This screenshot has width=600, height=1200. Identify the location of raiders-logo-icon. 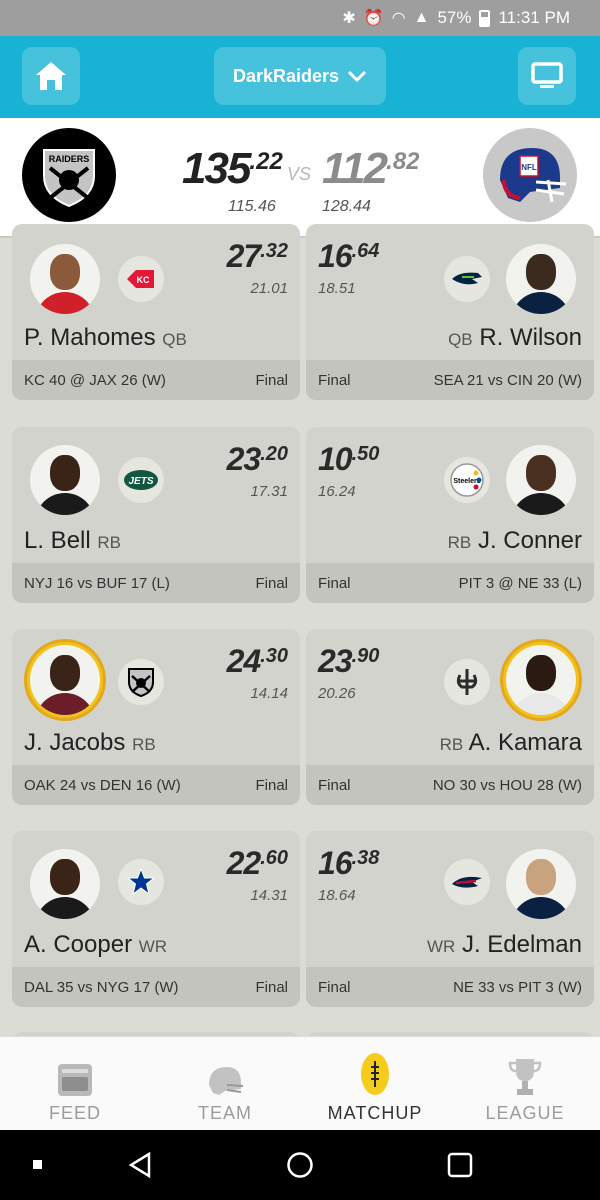
(141, 682).